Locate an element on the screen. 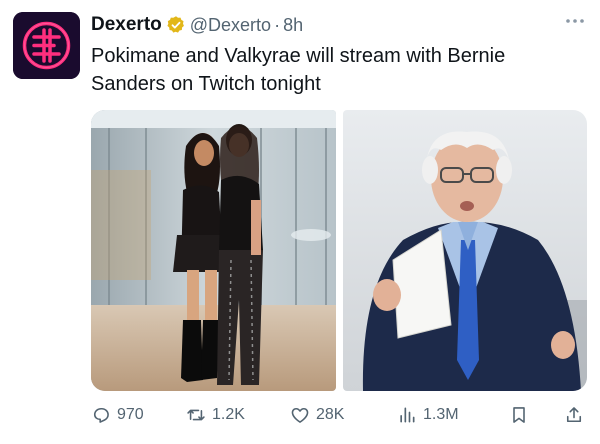  post-time: 8h is located at coordinates (293, 25).